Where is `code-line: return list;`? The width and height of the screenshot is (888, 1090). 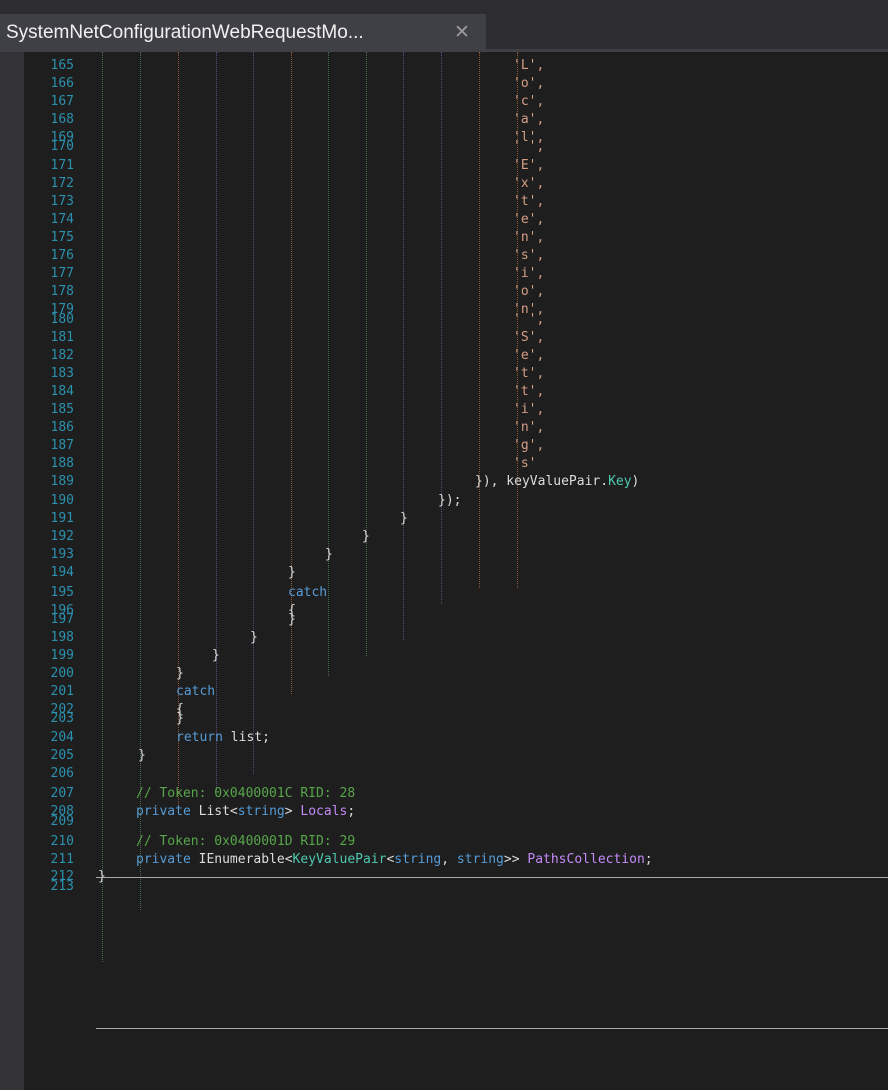 code-line: return list; is located at coordinates (223, 737).